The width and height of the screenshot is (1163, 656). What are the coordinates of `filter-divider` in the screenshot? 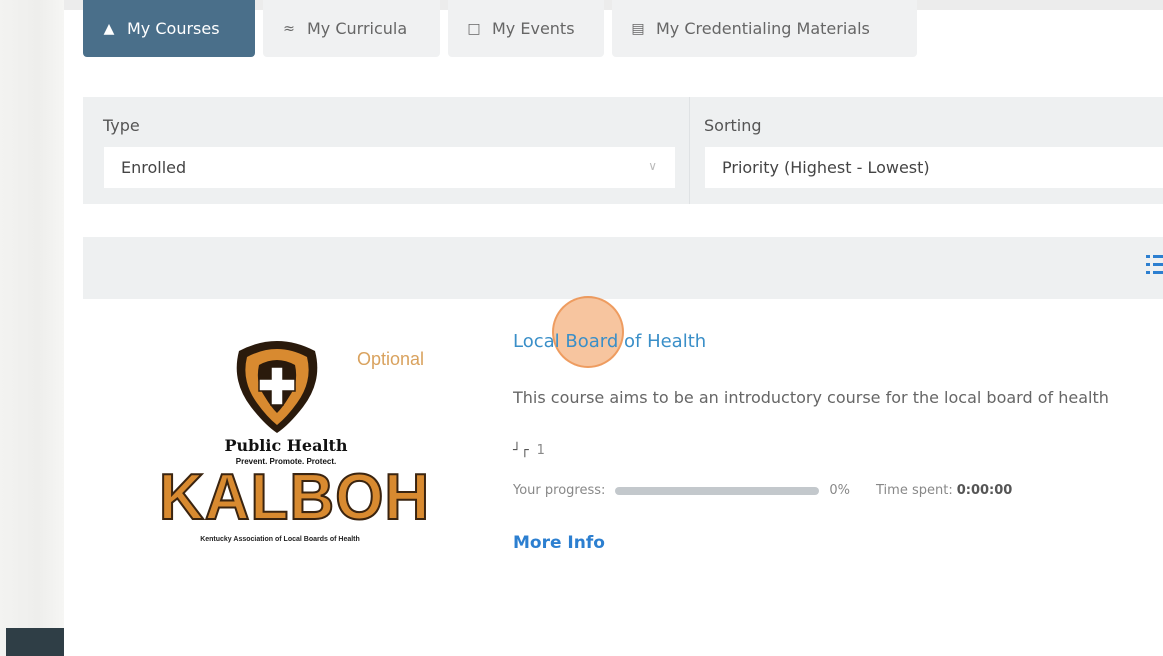 It's located at (689, 150).